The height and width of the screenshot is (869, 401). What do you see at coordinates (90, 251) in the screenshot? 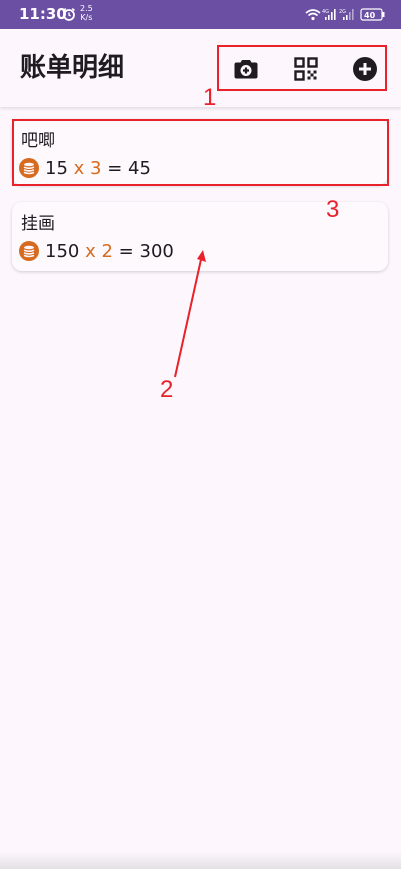
I see `multiply-sign: x` at bounding box center [90, 251].